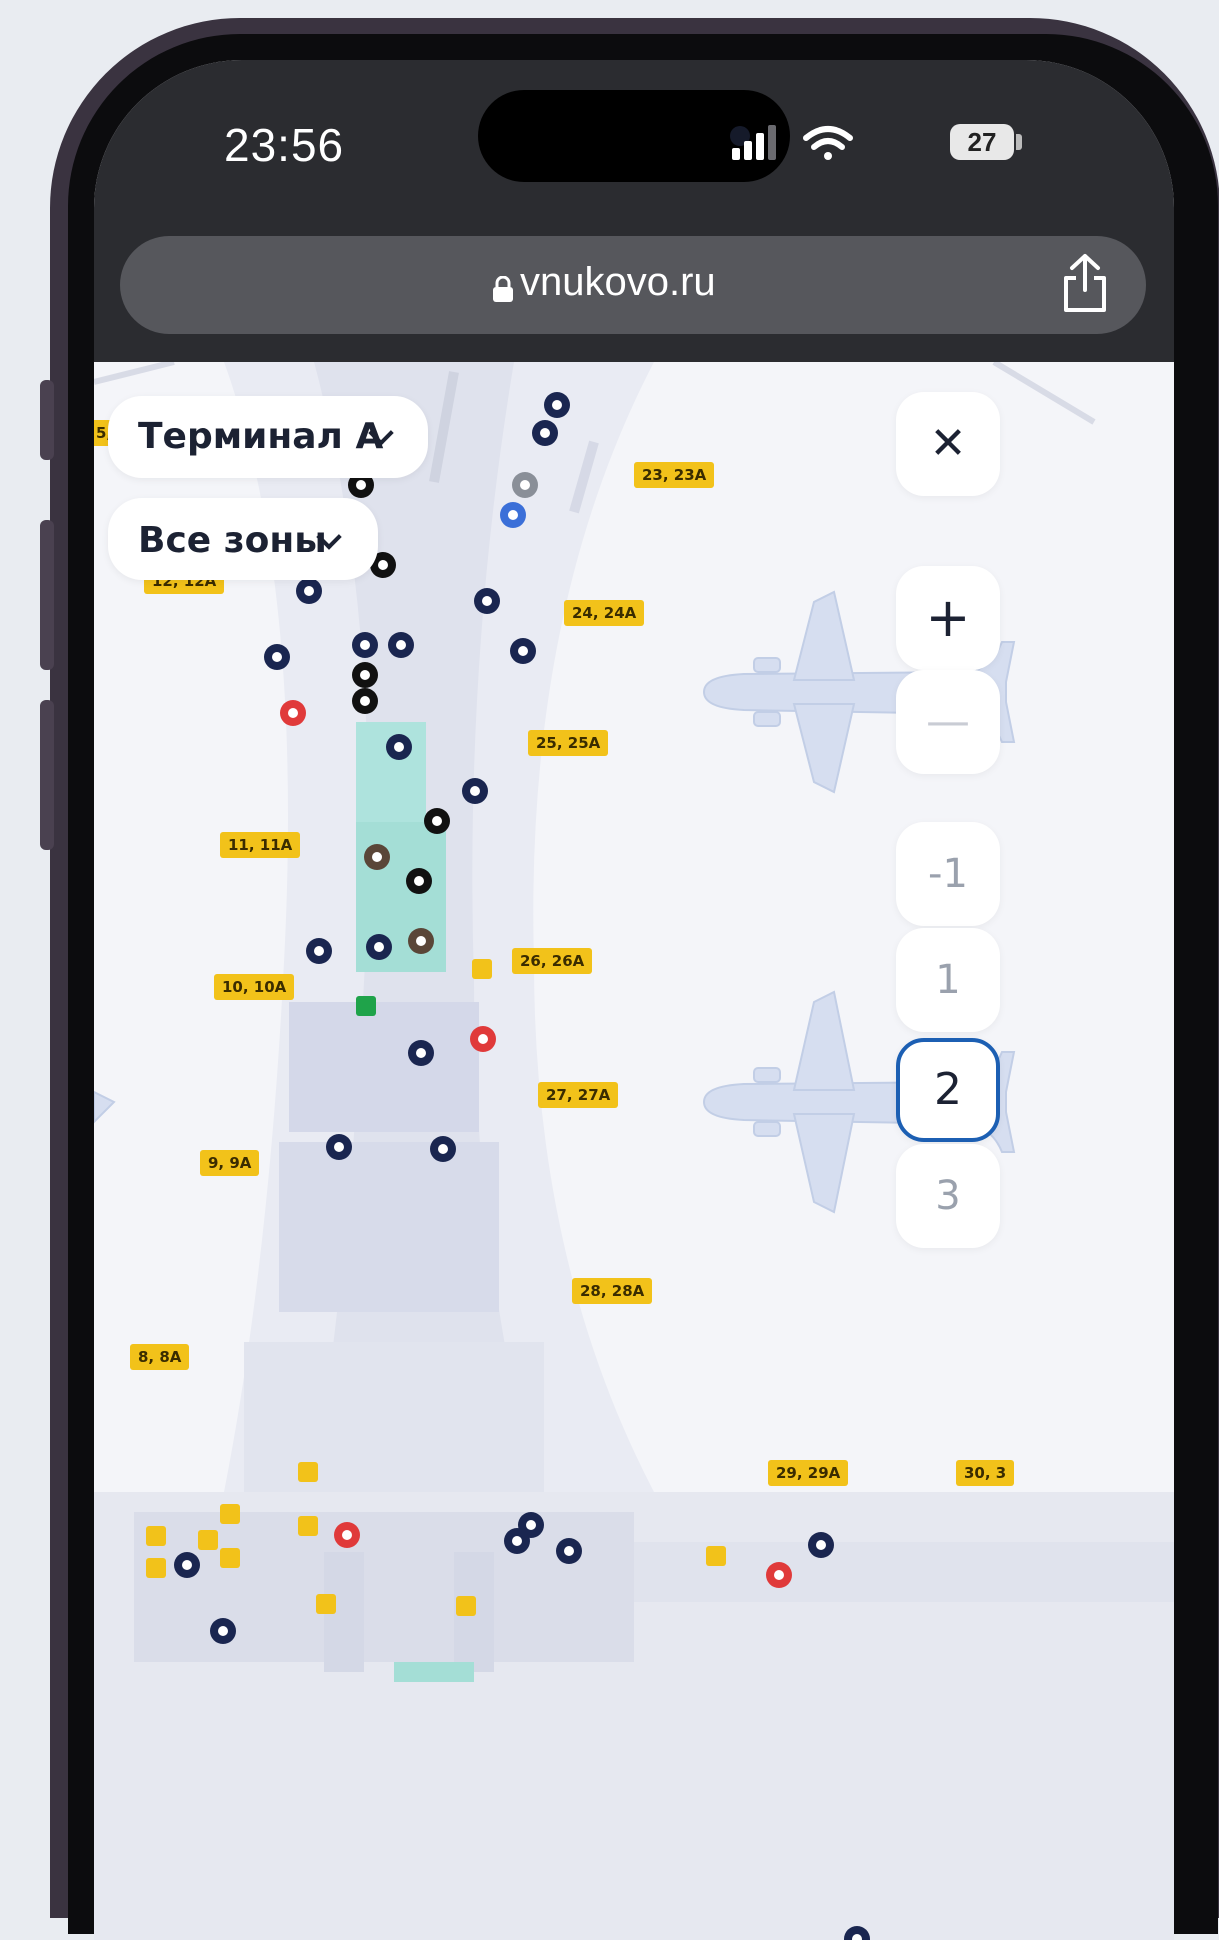  I want to click on close-button: ✕, so click(948, 444).